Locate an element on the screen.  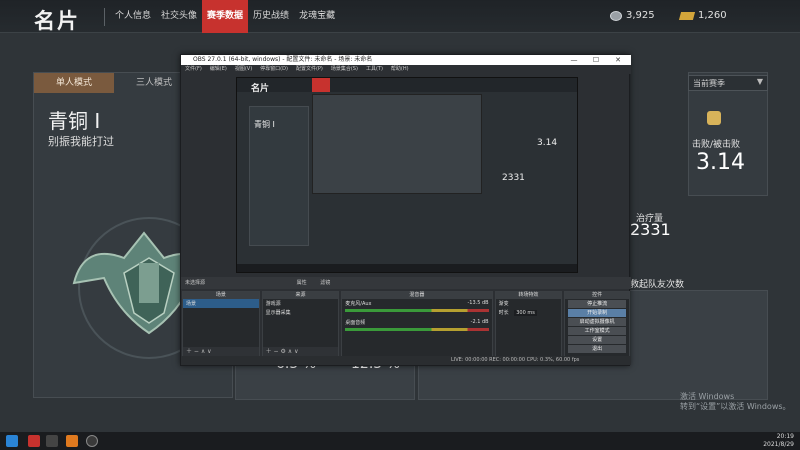
sources-footer: ＋ − ⚙ ∧ ∨ is located at coordinates (300, 351).